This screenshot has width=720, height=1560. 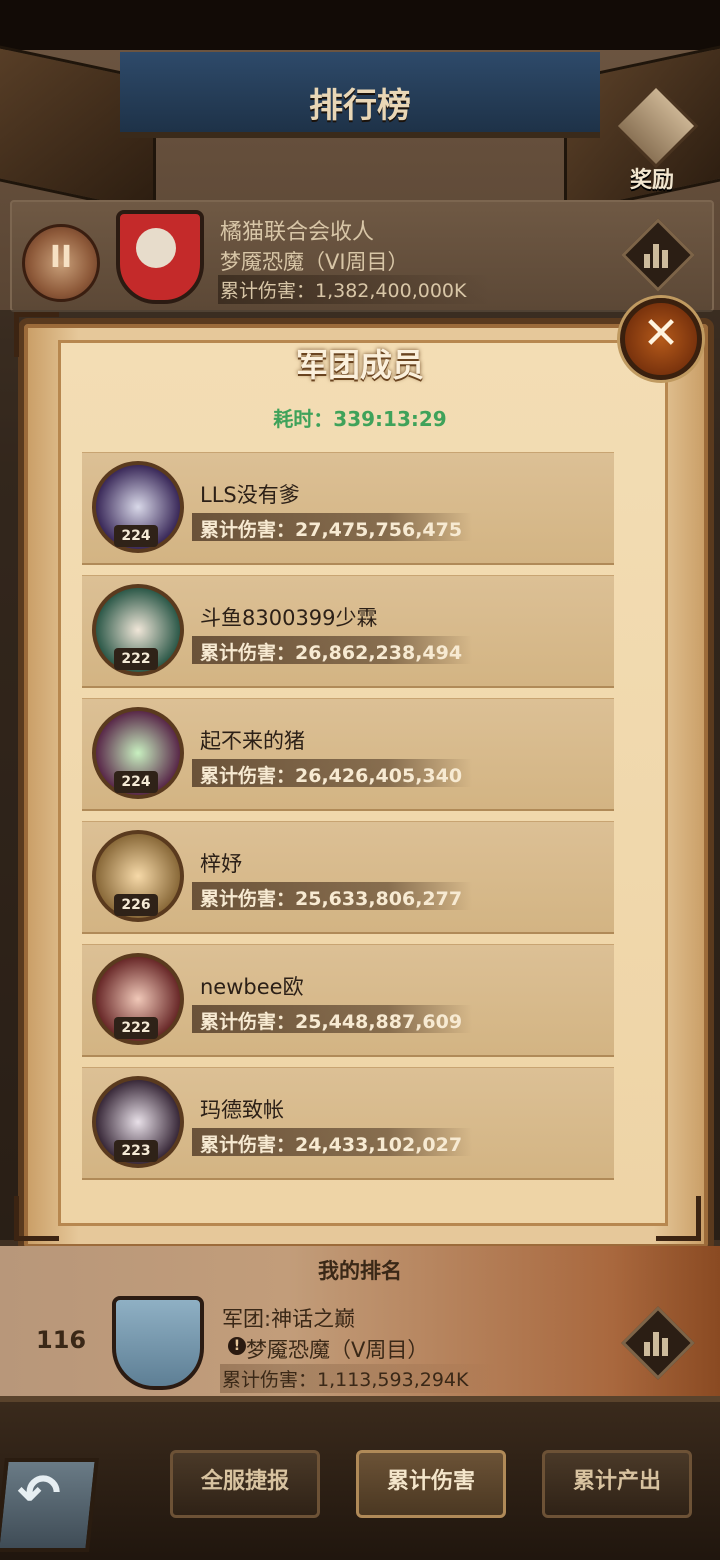 I want to click on top-damage: 累计伤害：1,382,400,000K, so click(x=354, y=289).